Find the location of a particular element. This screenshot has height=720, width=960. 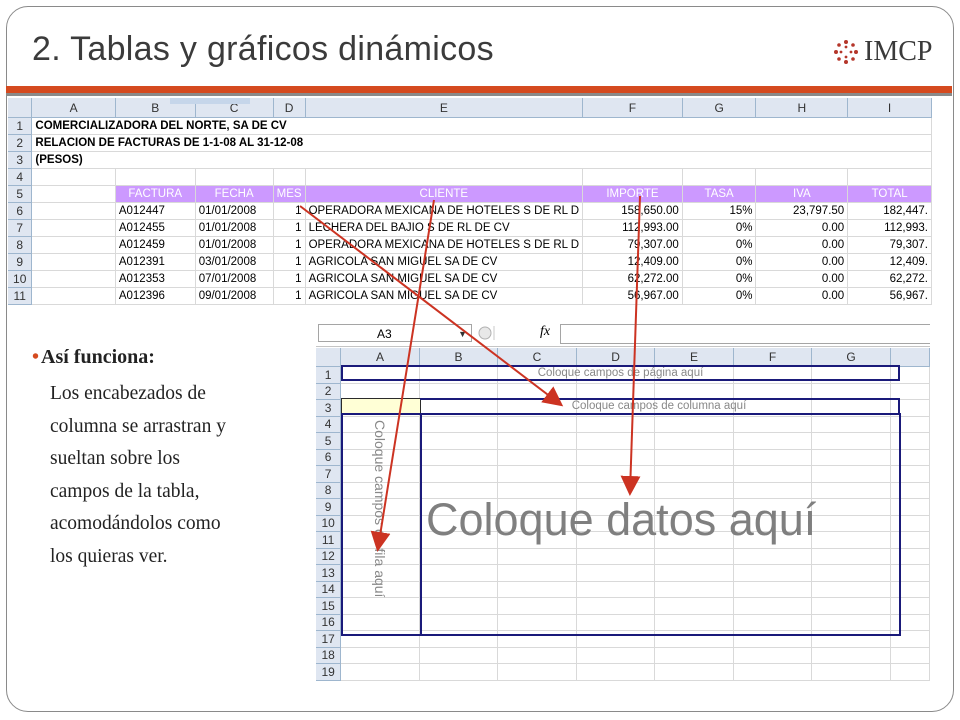

header-cliente: CLIENTE is located at coordinates (444, 194).